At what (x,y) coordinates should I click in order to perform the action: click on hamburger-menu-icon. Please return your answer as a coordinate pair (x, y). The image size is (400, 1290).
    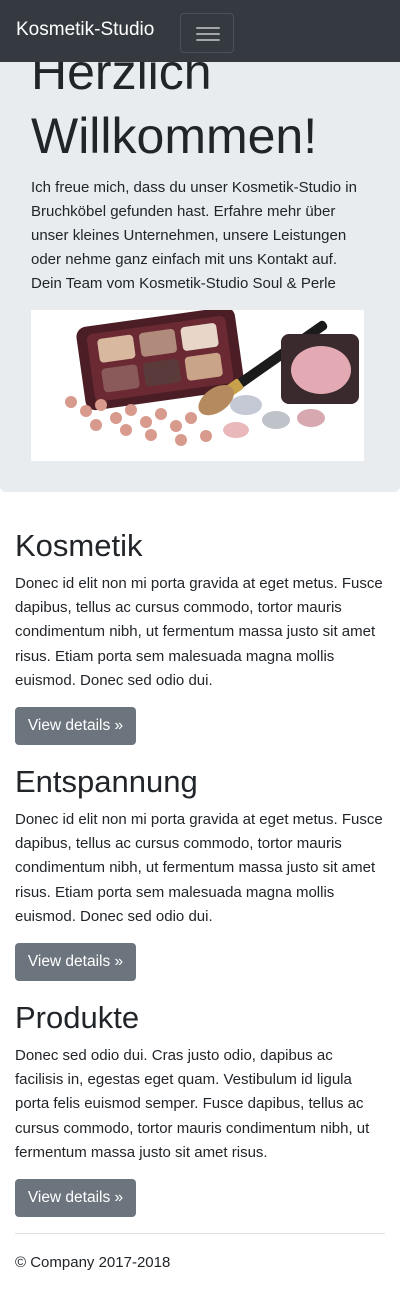
    Looking at the image, I should click on (208, 28).